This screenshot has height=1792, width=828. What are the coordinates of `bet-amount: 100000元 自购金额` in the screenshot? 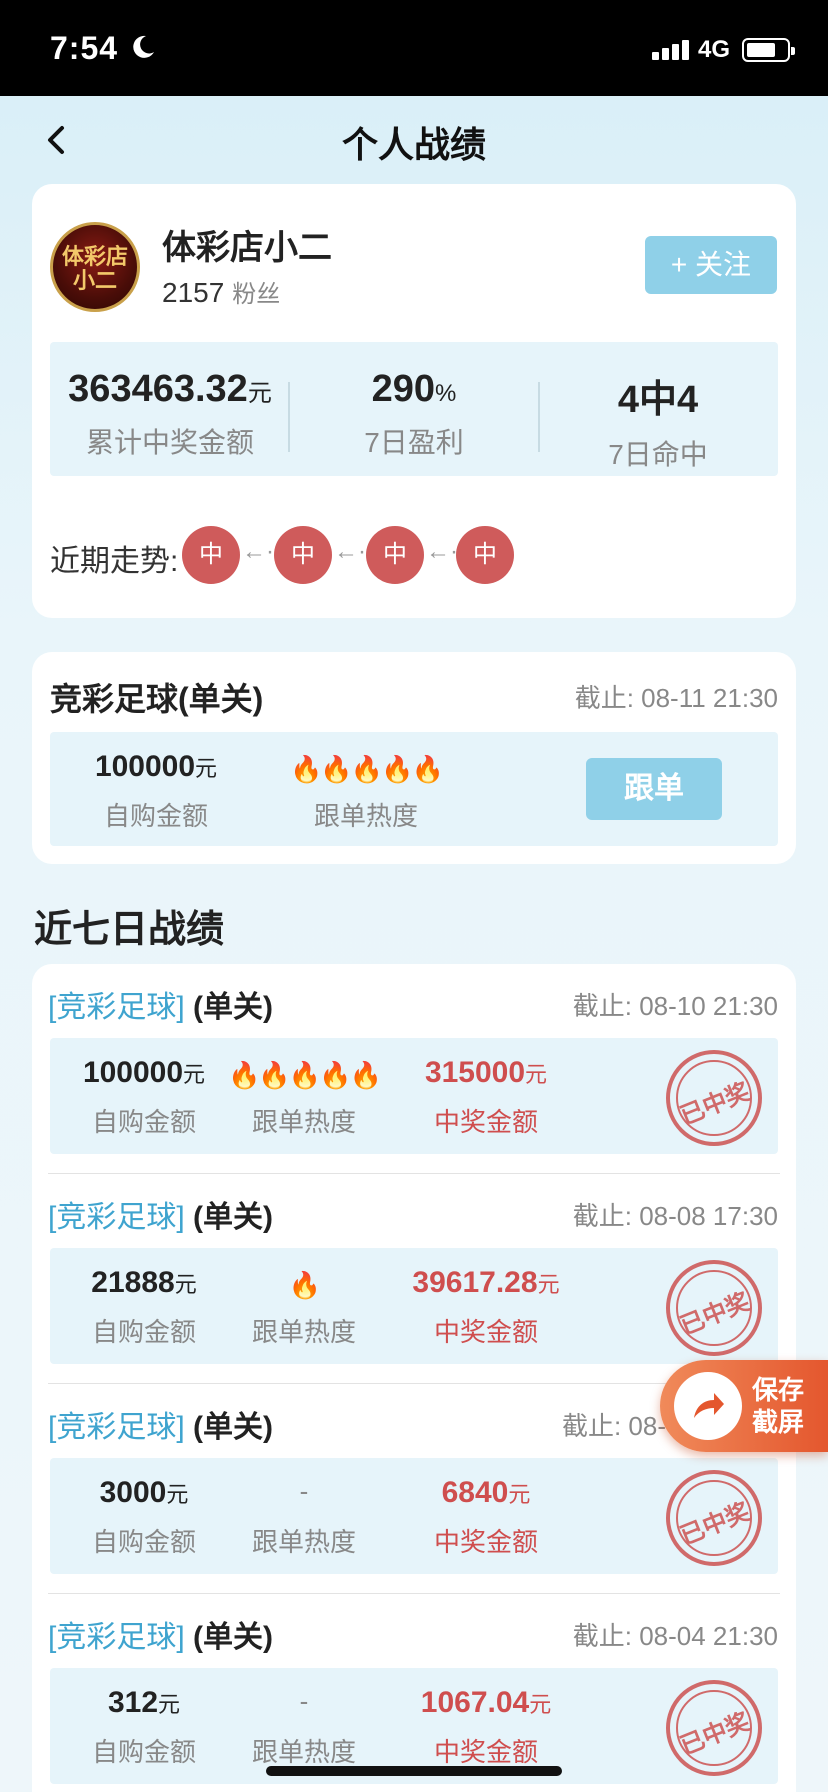 It's located at (156, 791).